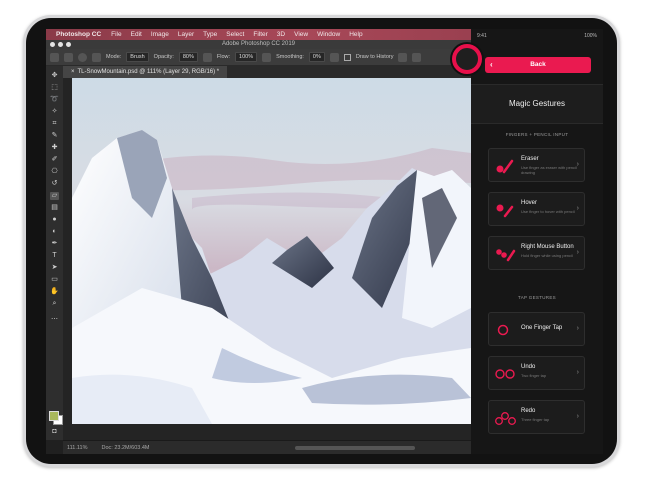 Image resolution: width=650 pixels, height=482 pixels. Describe the element at coordinates (334, 57) in the screenshot. I see `smoothing-gear-icon` at that location.